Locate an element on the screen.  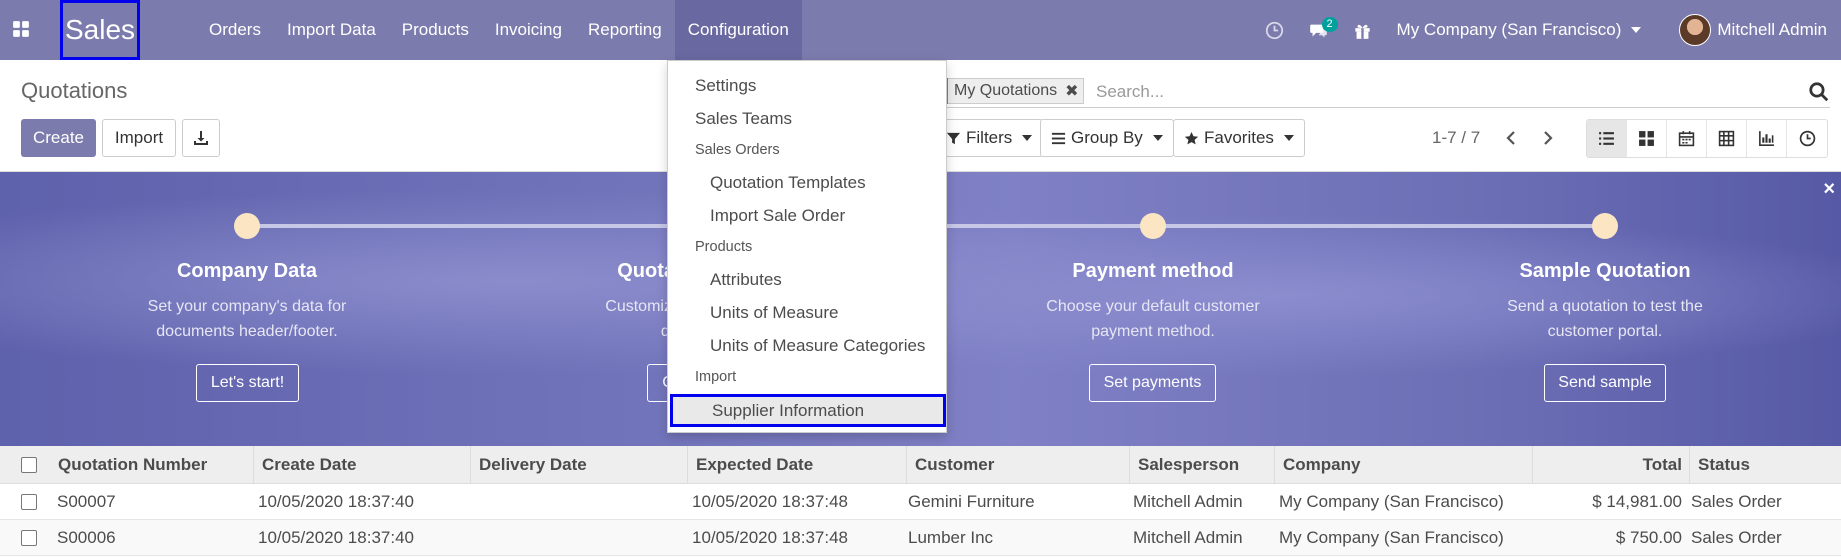
menu-orders: Orders is located at coordinates (235, 30).